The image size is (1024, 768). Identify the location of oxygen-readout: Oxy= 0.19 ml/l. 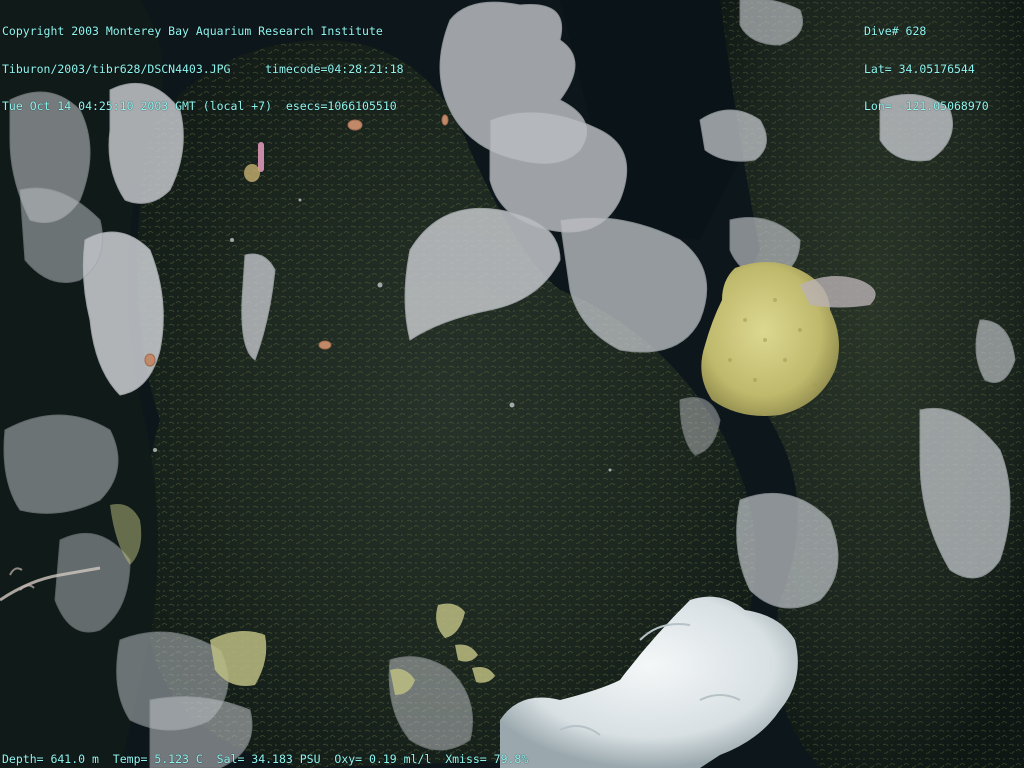
(383, 759).